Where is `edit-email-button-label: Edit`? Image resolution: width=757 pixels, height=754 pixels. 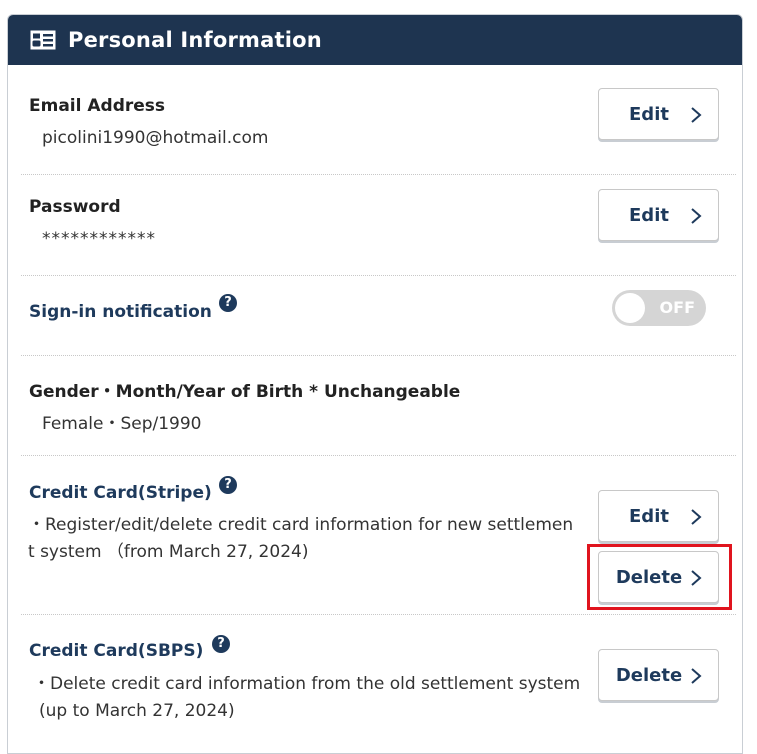
edit-email-button-label: Edit is located at coordinates (649, 114).